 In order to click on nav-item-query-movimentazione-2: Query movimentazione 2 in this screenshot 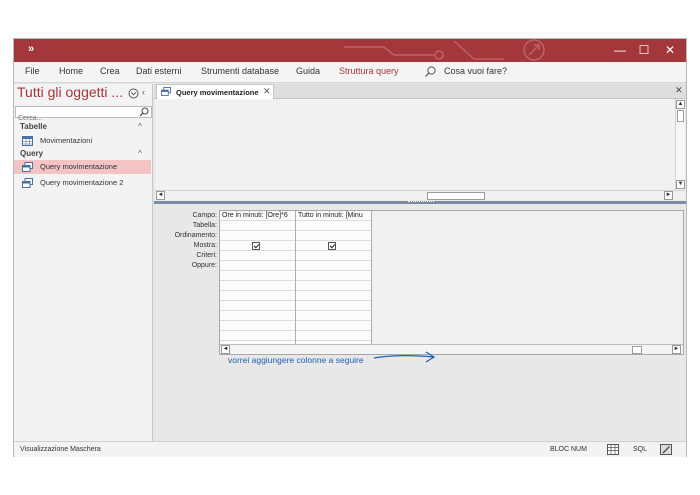, I will do `click(82, 183)`.